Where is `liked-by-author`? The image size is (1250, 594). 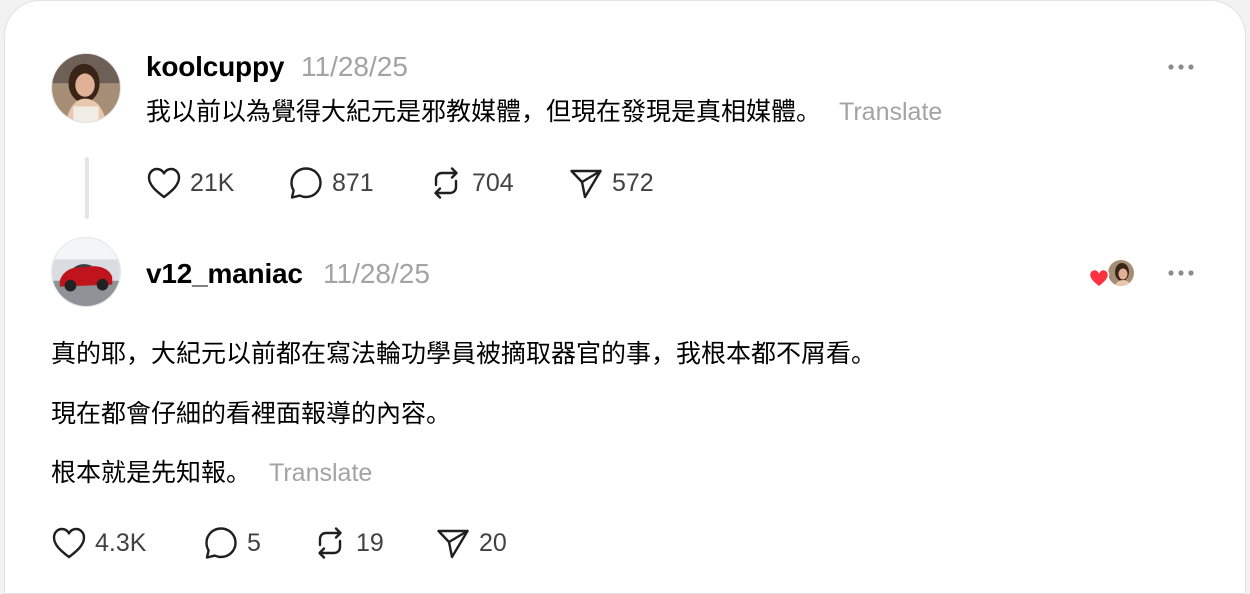
liked-by-author is located at coordinates (1113, 276).